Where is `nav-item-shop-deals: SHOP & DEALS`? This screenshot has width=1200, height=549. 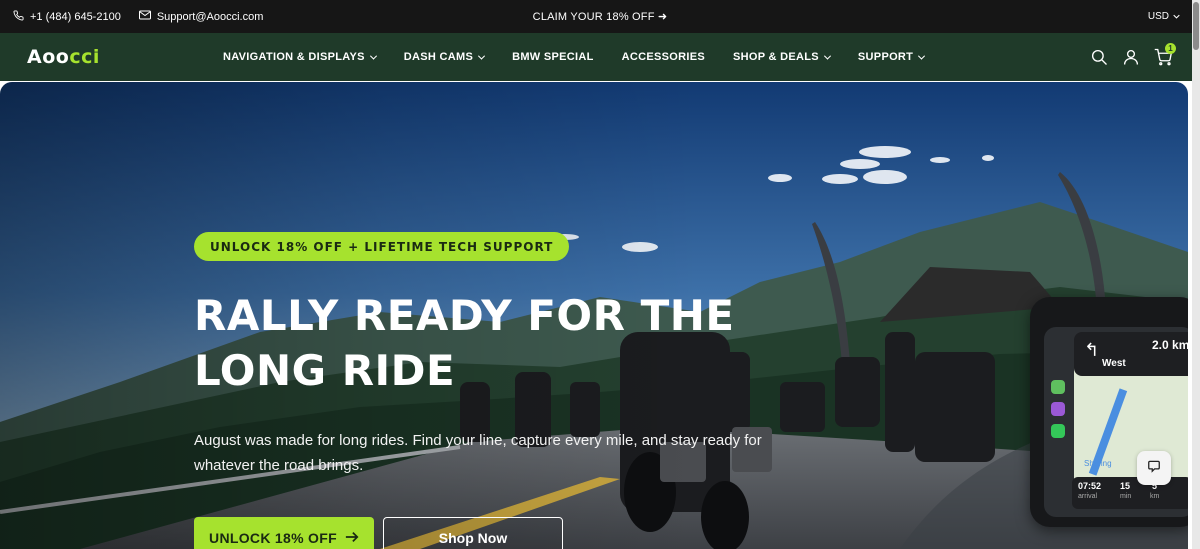
nav-item-shop-deals: SHOP & DEALS is located at coordinates (782, 57).